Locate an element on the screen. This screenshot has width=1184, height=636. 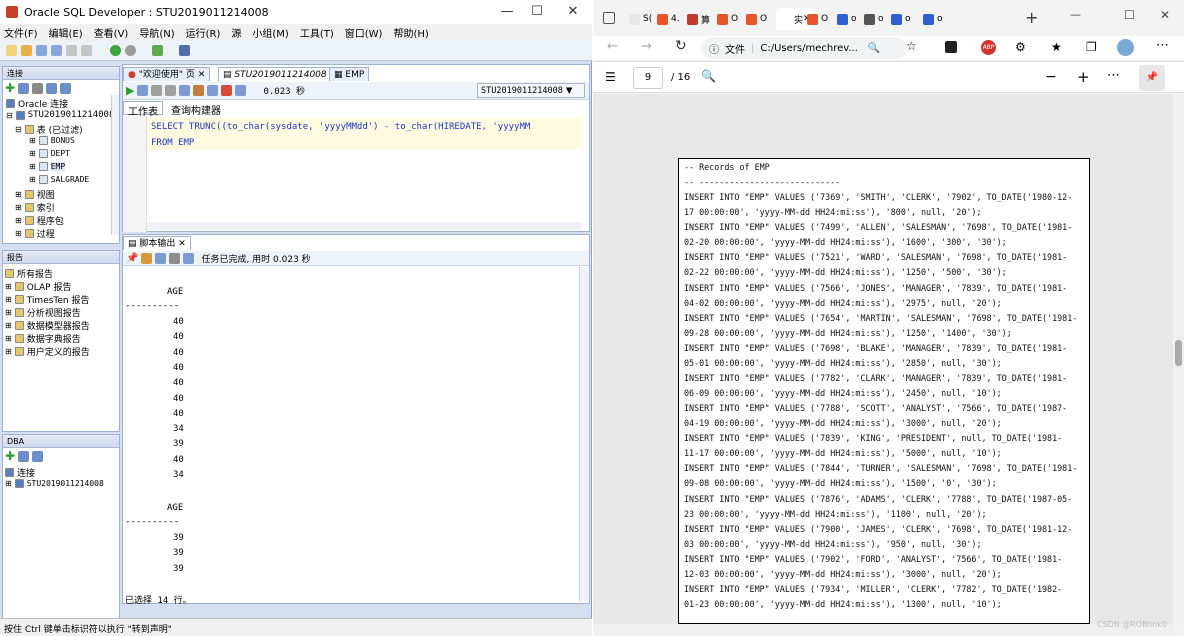
avatar is located at coordinates (1125, 47).